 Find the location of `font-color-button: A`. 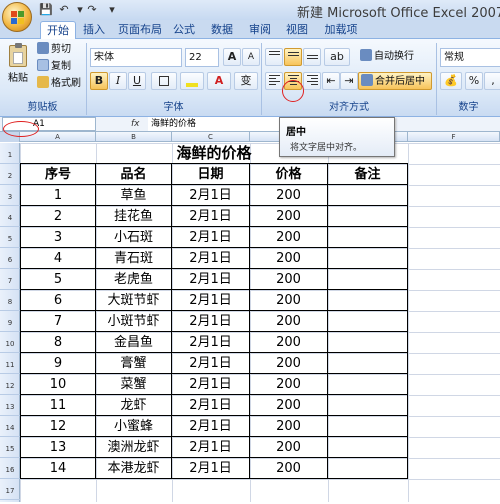

font-color-button: A is located at coordinates (219, 81).